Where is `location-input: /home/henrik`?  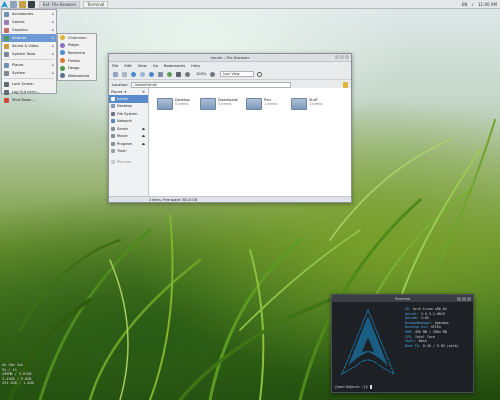 location-input: /home/henrik is located at coordinates (211, 84).